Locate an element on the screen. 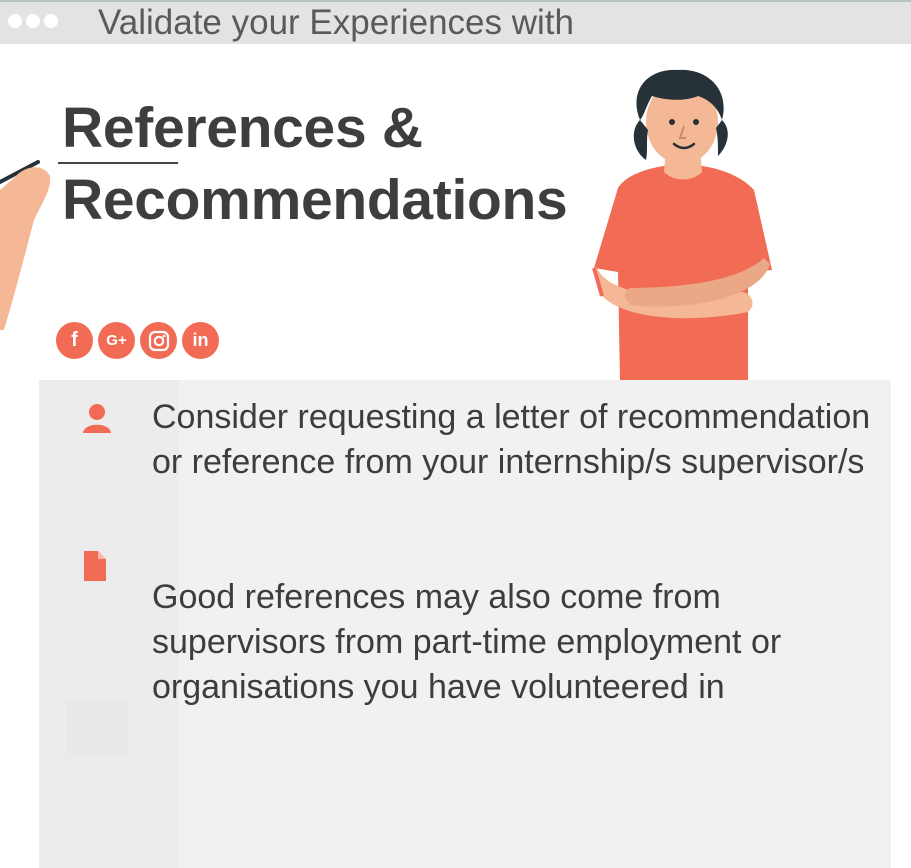 The image size is (911, 868). heading-line-2: Recommendations is located at coordinates (315, 200).